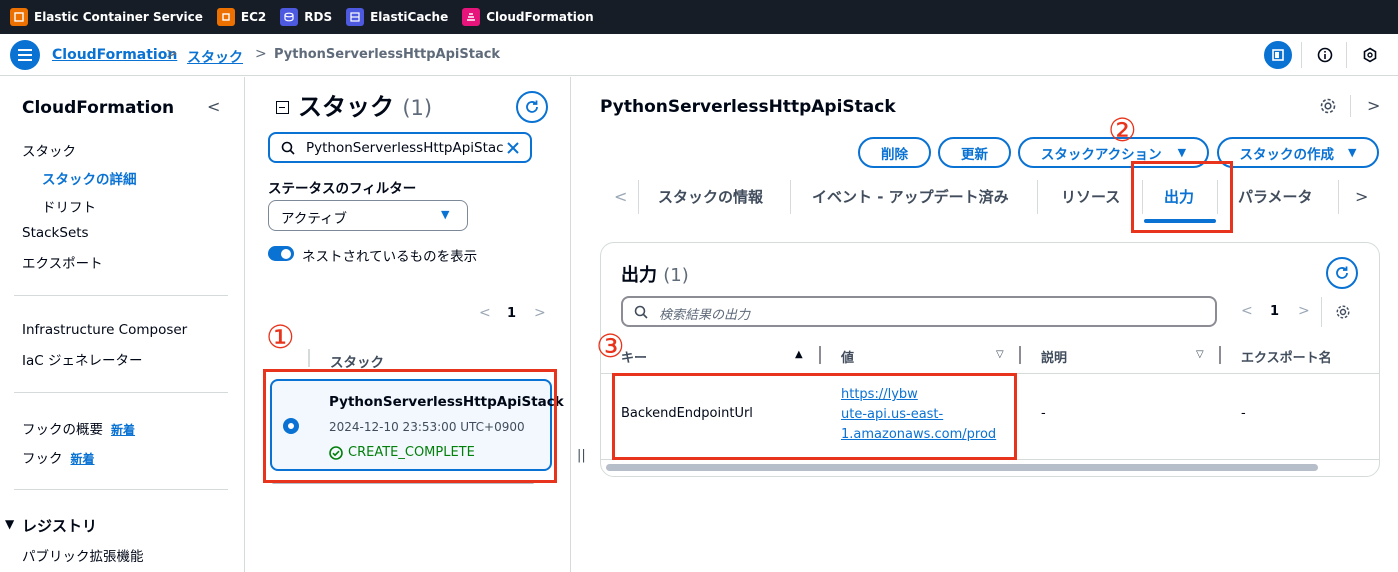  I want to click on nav-item-exports: エクスポート, so click(62, 262).